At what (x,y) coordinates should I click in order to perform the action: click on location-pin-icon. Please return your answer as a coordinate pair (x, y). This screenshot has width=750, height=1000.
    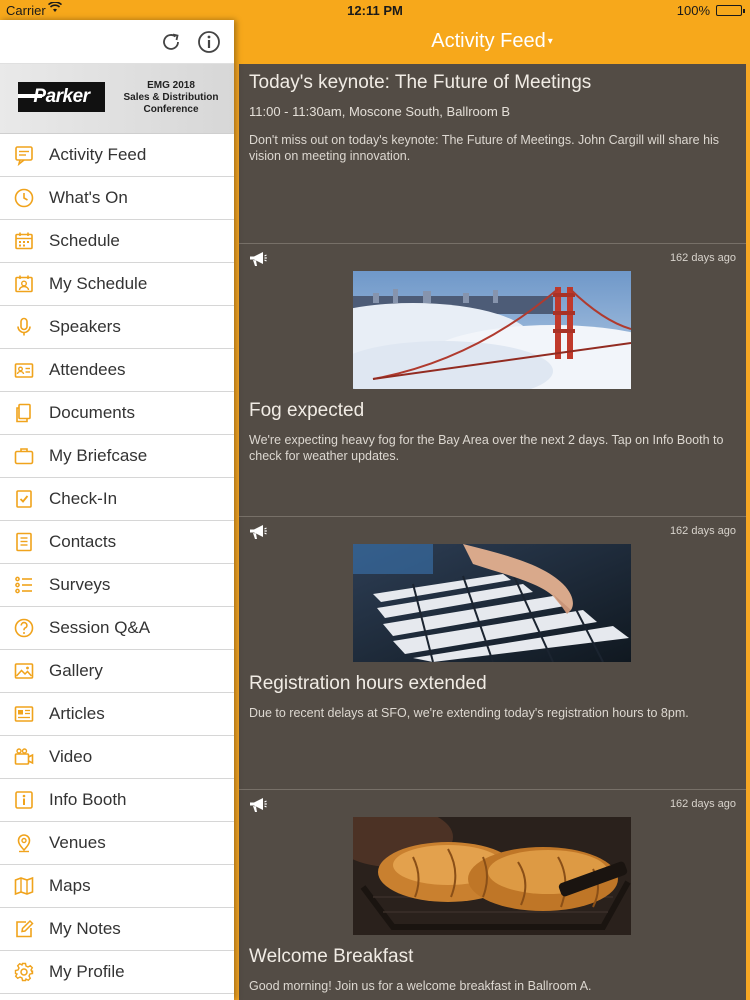
    Looking at the image, I should click on (24, 843).